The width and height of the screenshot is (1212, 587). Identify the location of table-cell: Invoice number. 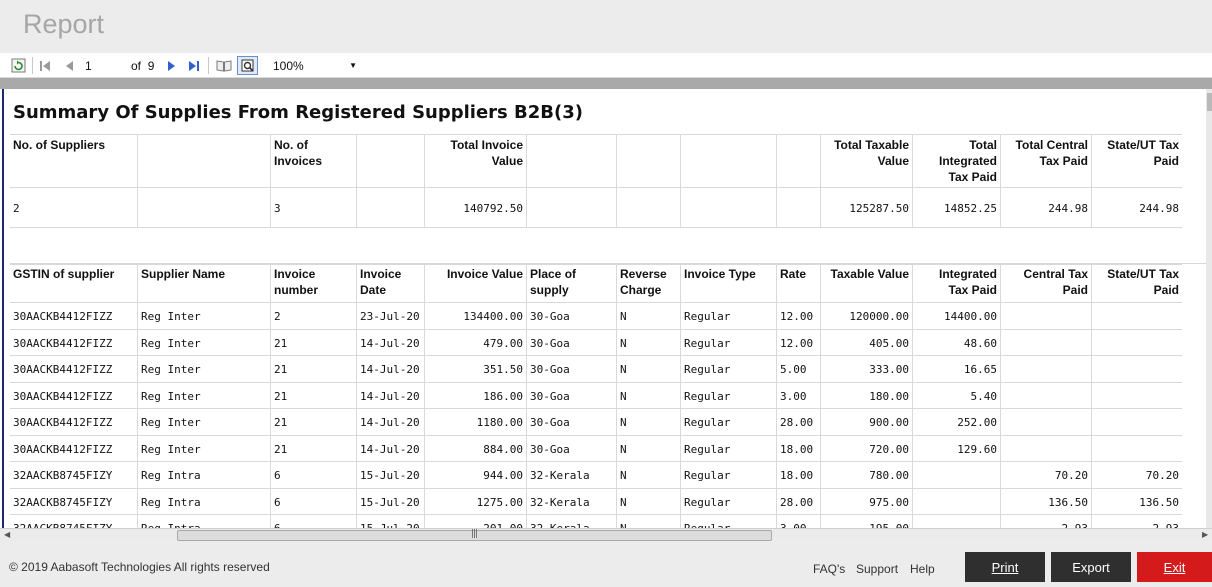
(313, 283).